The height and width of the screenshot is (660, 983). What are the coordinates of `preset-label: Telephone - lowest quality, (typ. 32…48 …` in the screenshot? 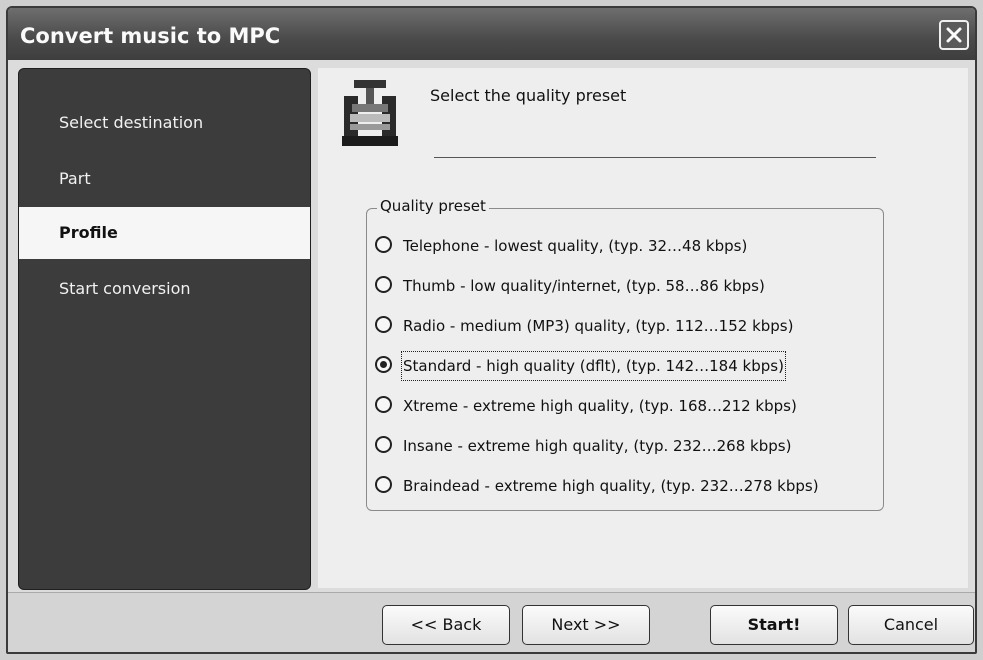 It's located at (575, 246).